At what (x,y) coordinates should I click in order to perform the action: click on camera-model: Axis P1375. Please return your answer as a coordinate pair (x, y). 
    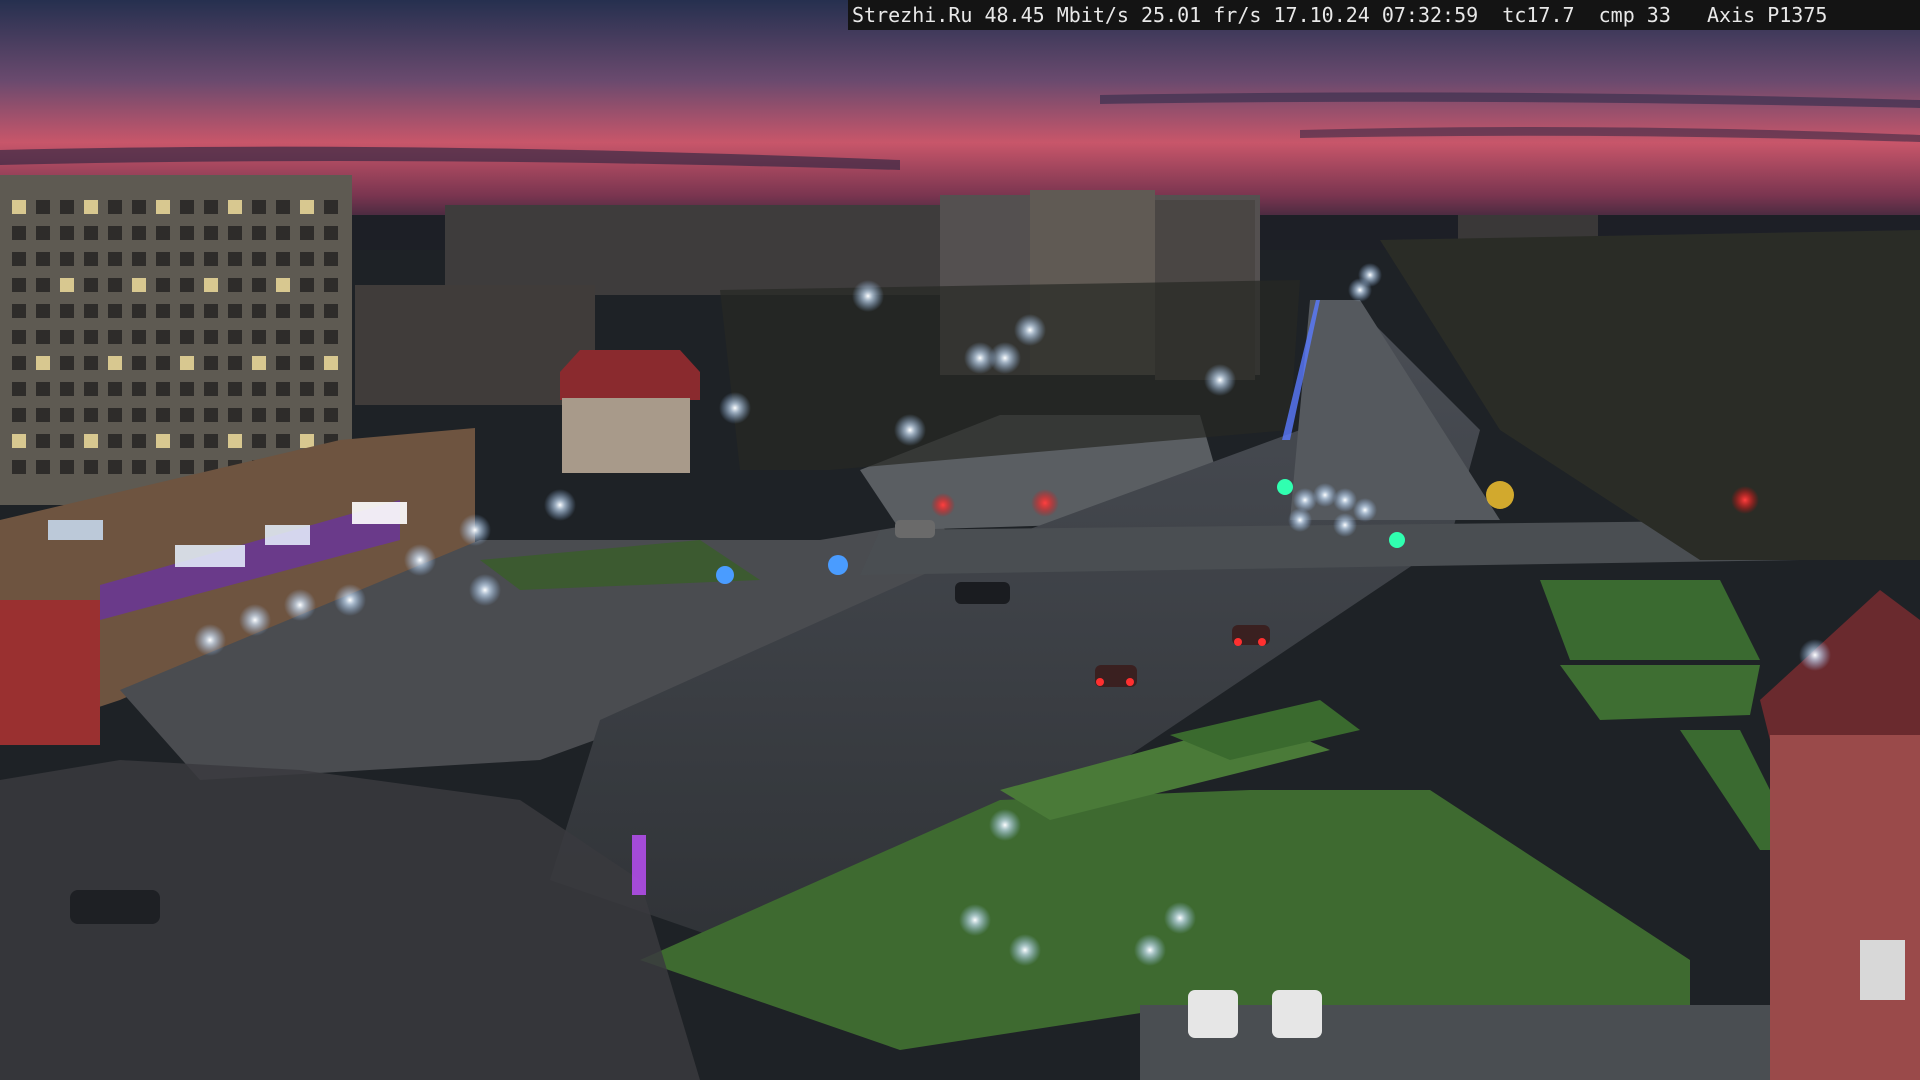
    Looking at the image, I should click on (1767, 15).